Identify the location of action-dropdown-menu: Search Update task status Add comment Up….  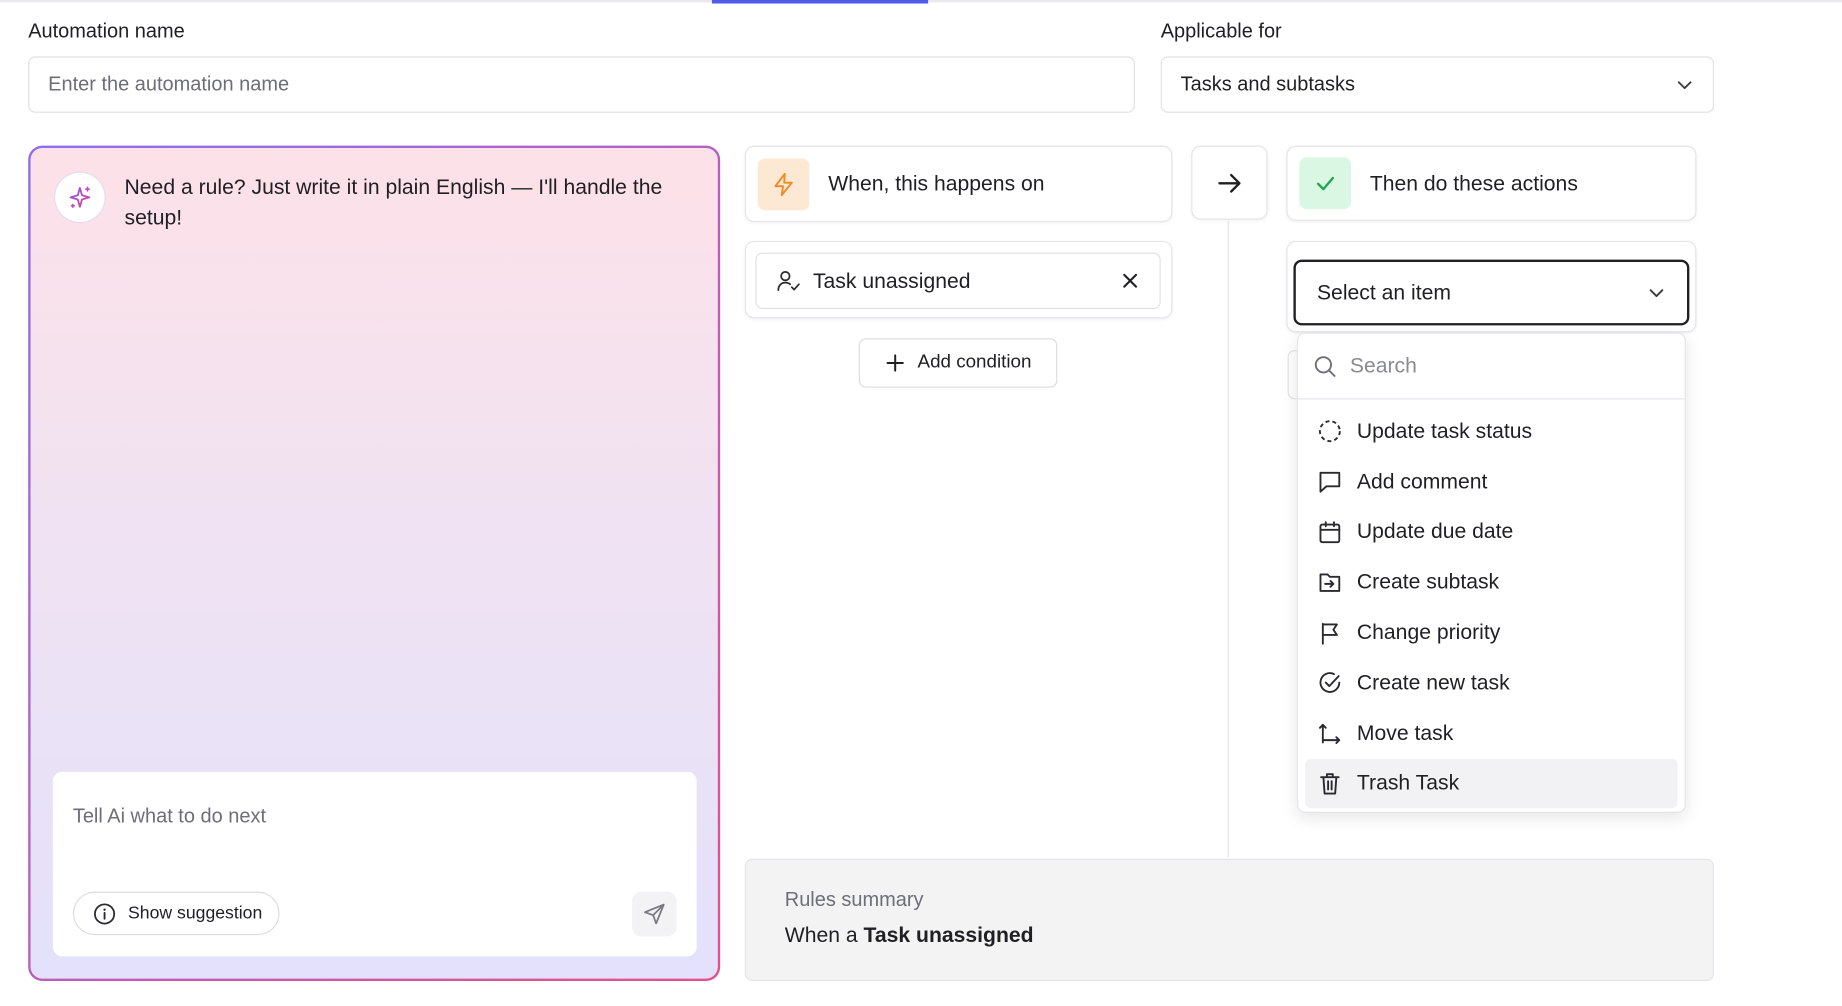
(1491, 573).